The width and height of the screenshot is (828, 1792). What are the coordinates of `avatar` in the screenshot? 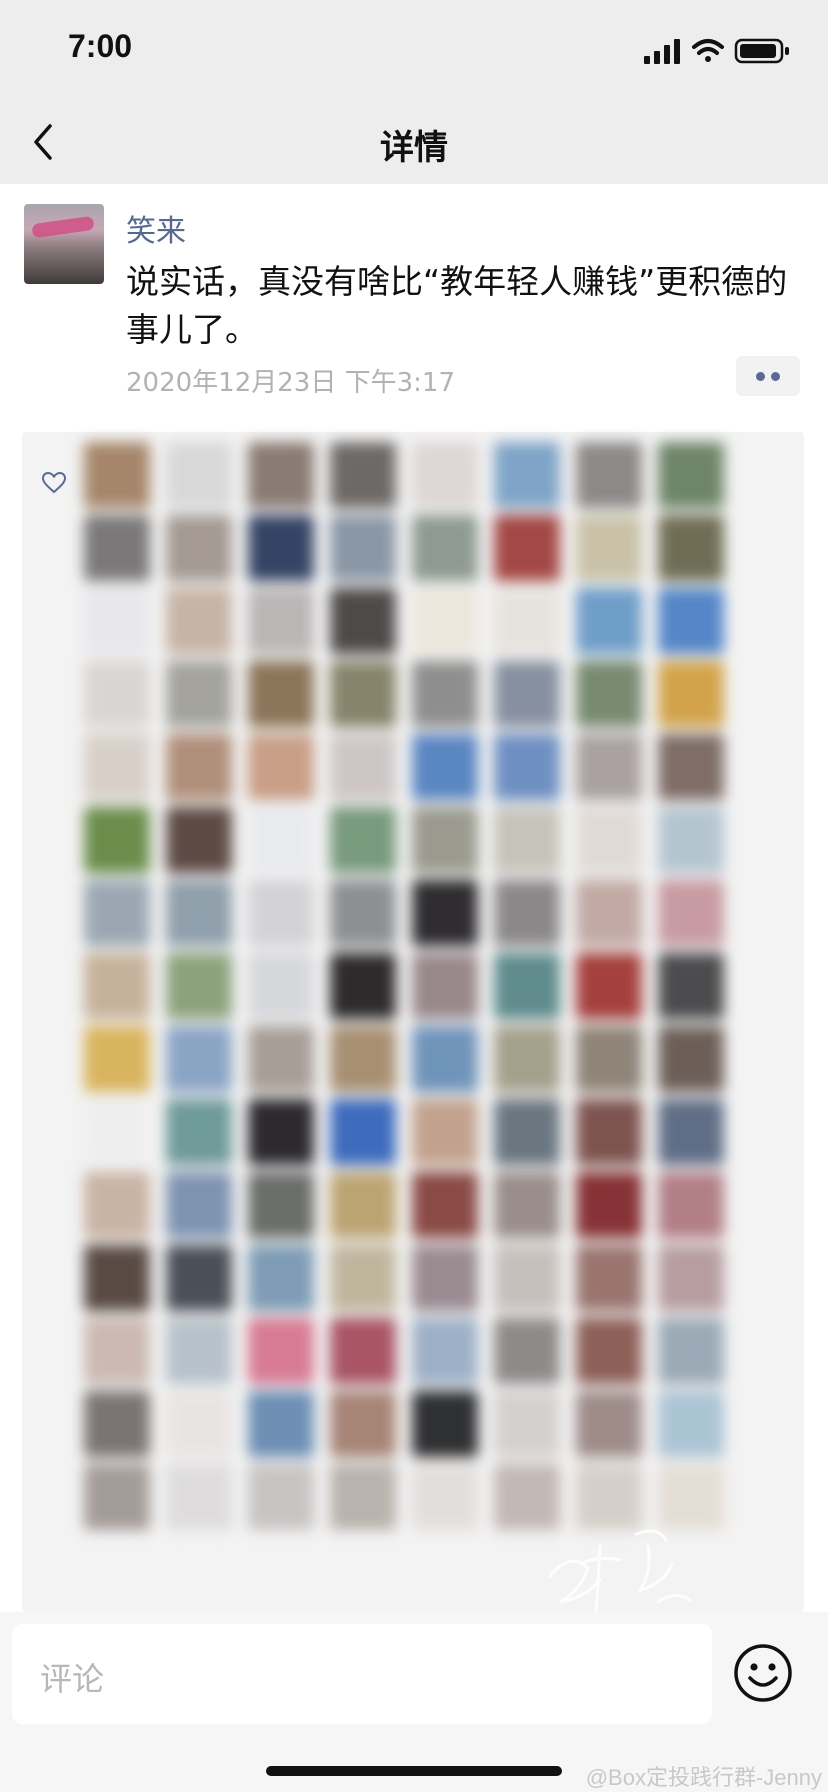 It's located at (64, 244).